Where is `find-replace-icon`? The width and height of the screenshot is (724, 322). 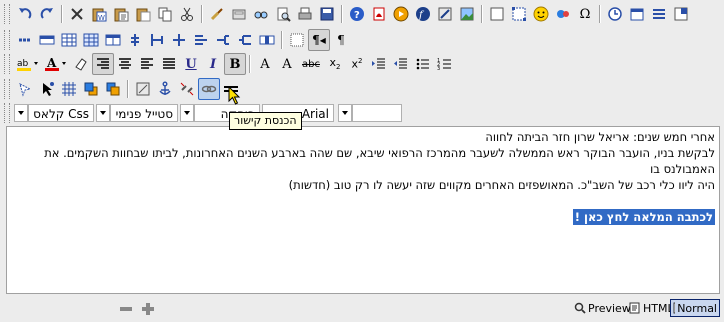 find-replace-icon is located at coordinates (283, 14).